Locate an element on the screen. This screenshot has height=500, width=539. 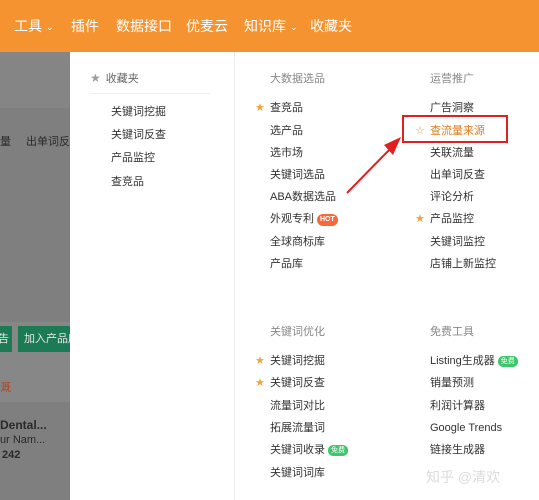
arrow-annotation is located at coordinates (373, 165).